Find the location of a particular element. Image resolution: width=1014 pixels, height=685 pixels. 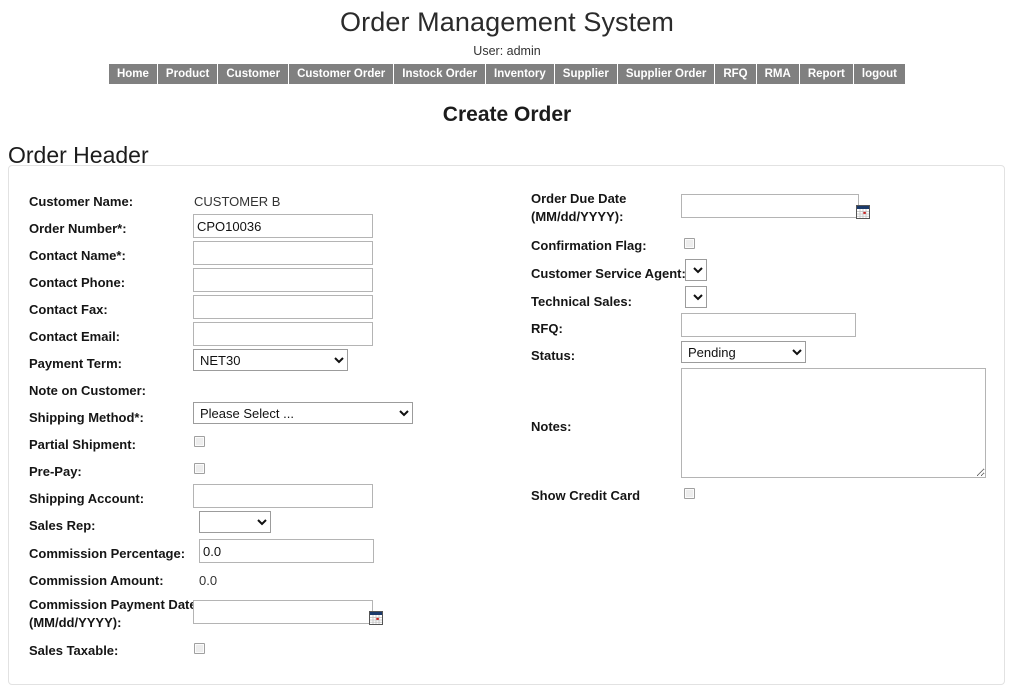

sales-taxable-label: Sales Taxable: is located at coordinates (74, 650).